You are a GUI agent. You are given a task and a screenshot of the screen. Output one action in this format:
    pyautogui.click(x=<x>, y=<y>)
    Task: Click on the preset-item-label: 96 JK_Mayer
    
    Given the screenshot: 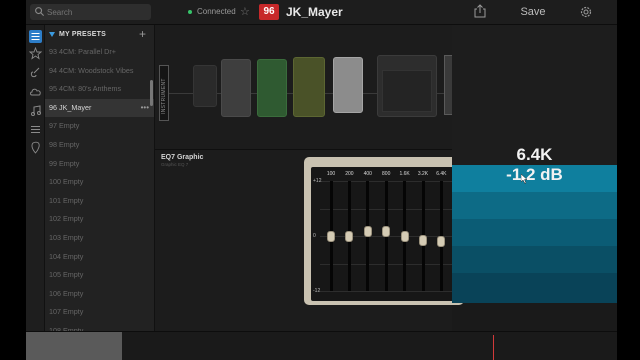 What is the action you would take?
    pyautogui.click(x=70, y=107)
    